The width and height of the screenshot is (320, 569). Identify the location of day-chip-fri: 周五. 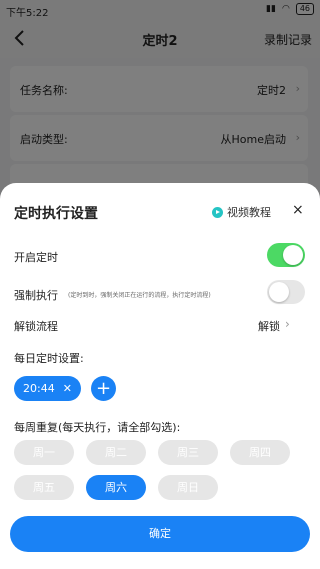
(44, 487).